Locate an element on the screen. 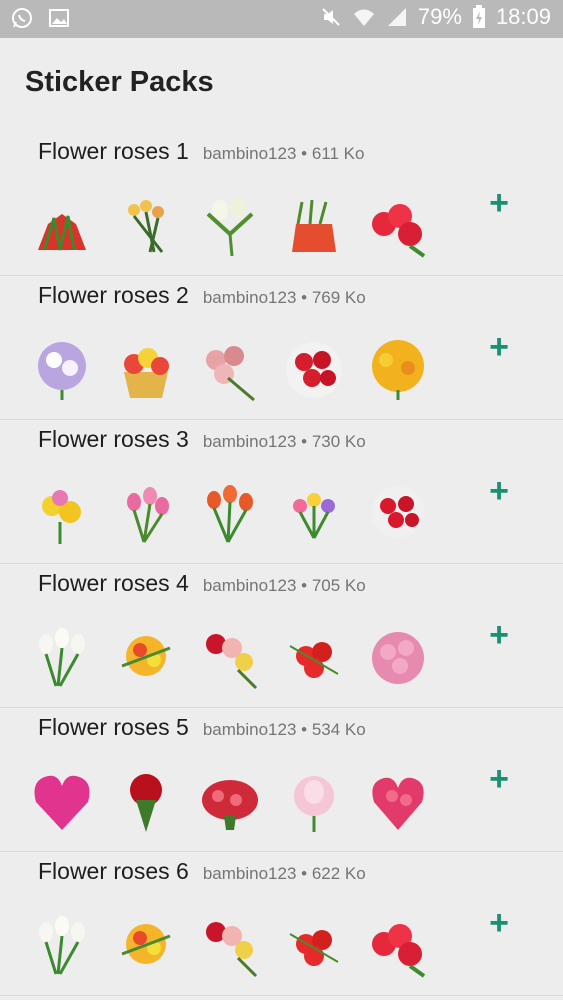 The image size is (563, 1000). signal-icon is located at coordinates (397, 17).